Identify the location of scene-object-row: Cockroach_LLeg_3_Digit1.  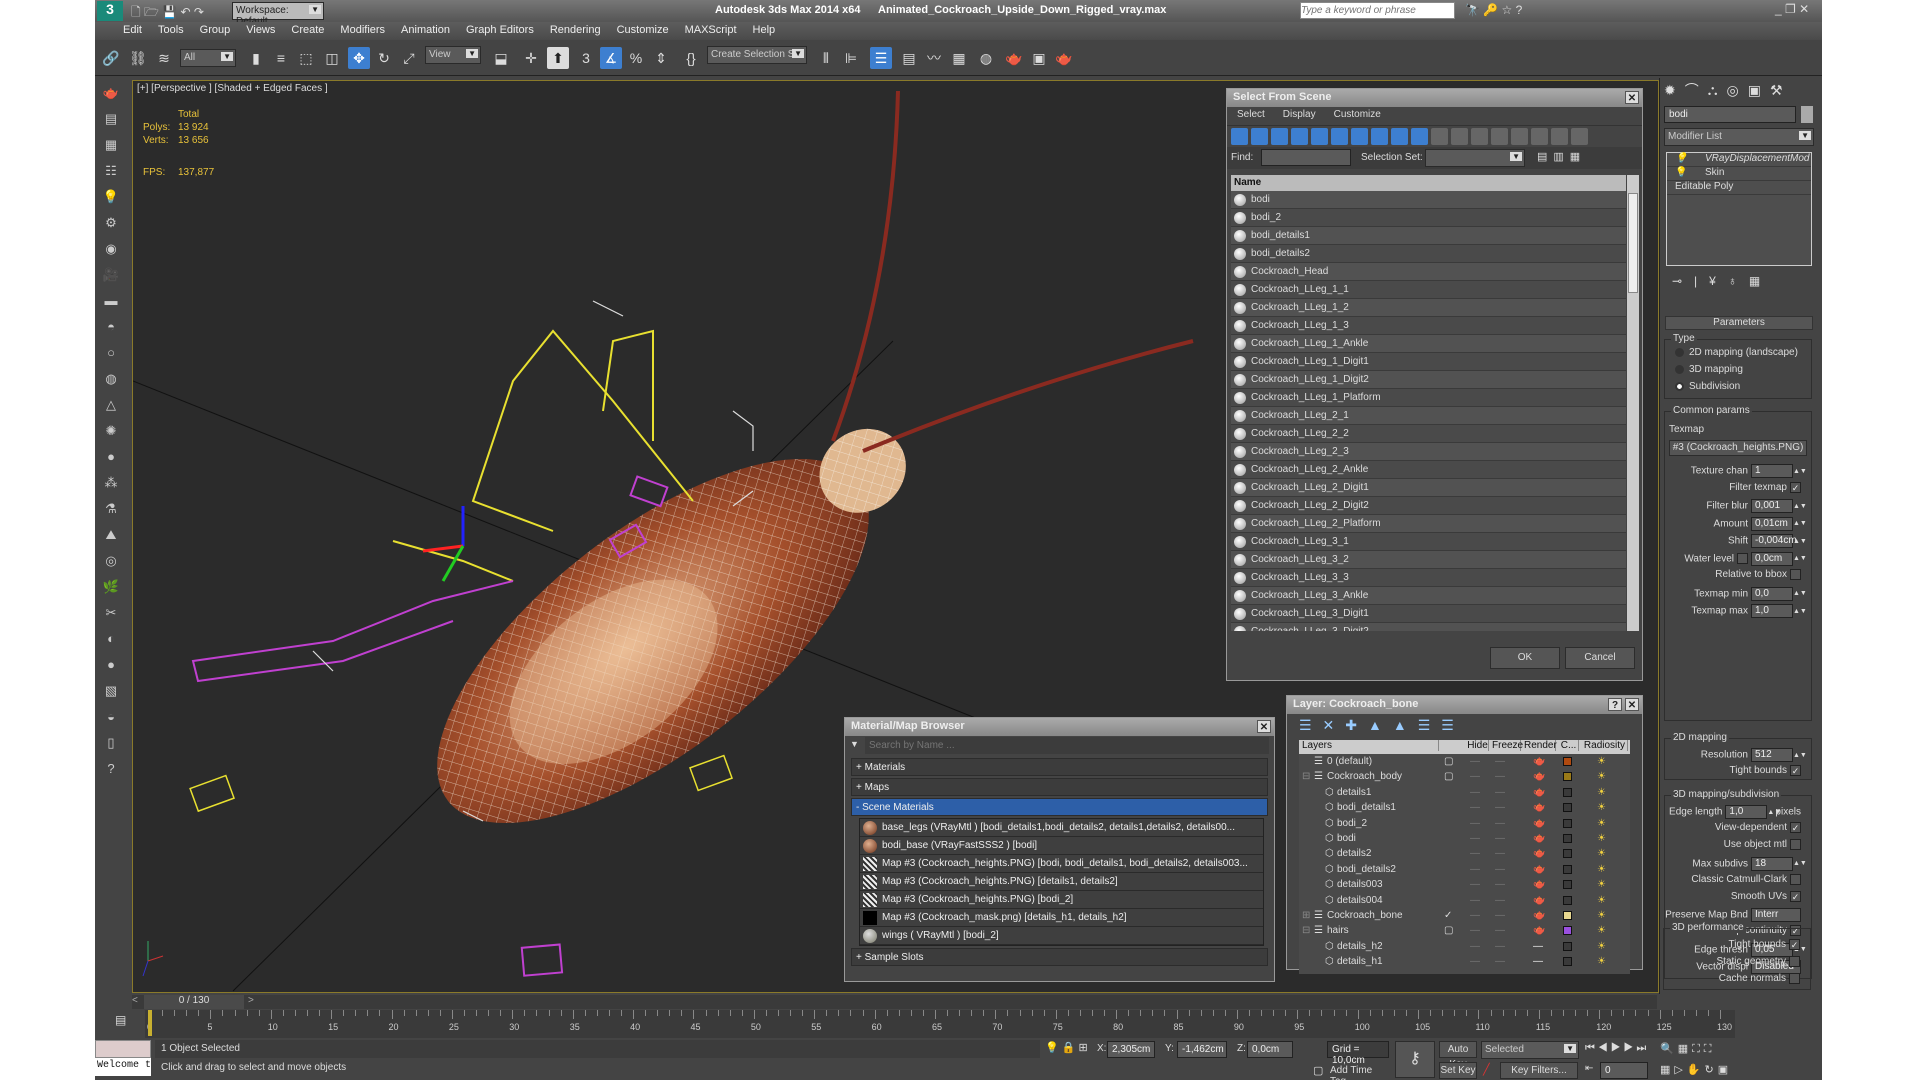
(1428, 614).